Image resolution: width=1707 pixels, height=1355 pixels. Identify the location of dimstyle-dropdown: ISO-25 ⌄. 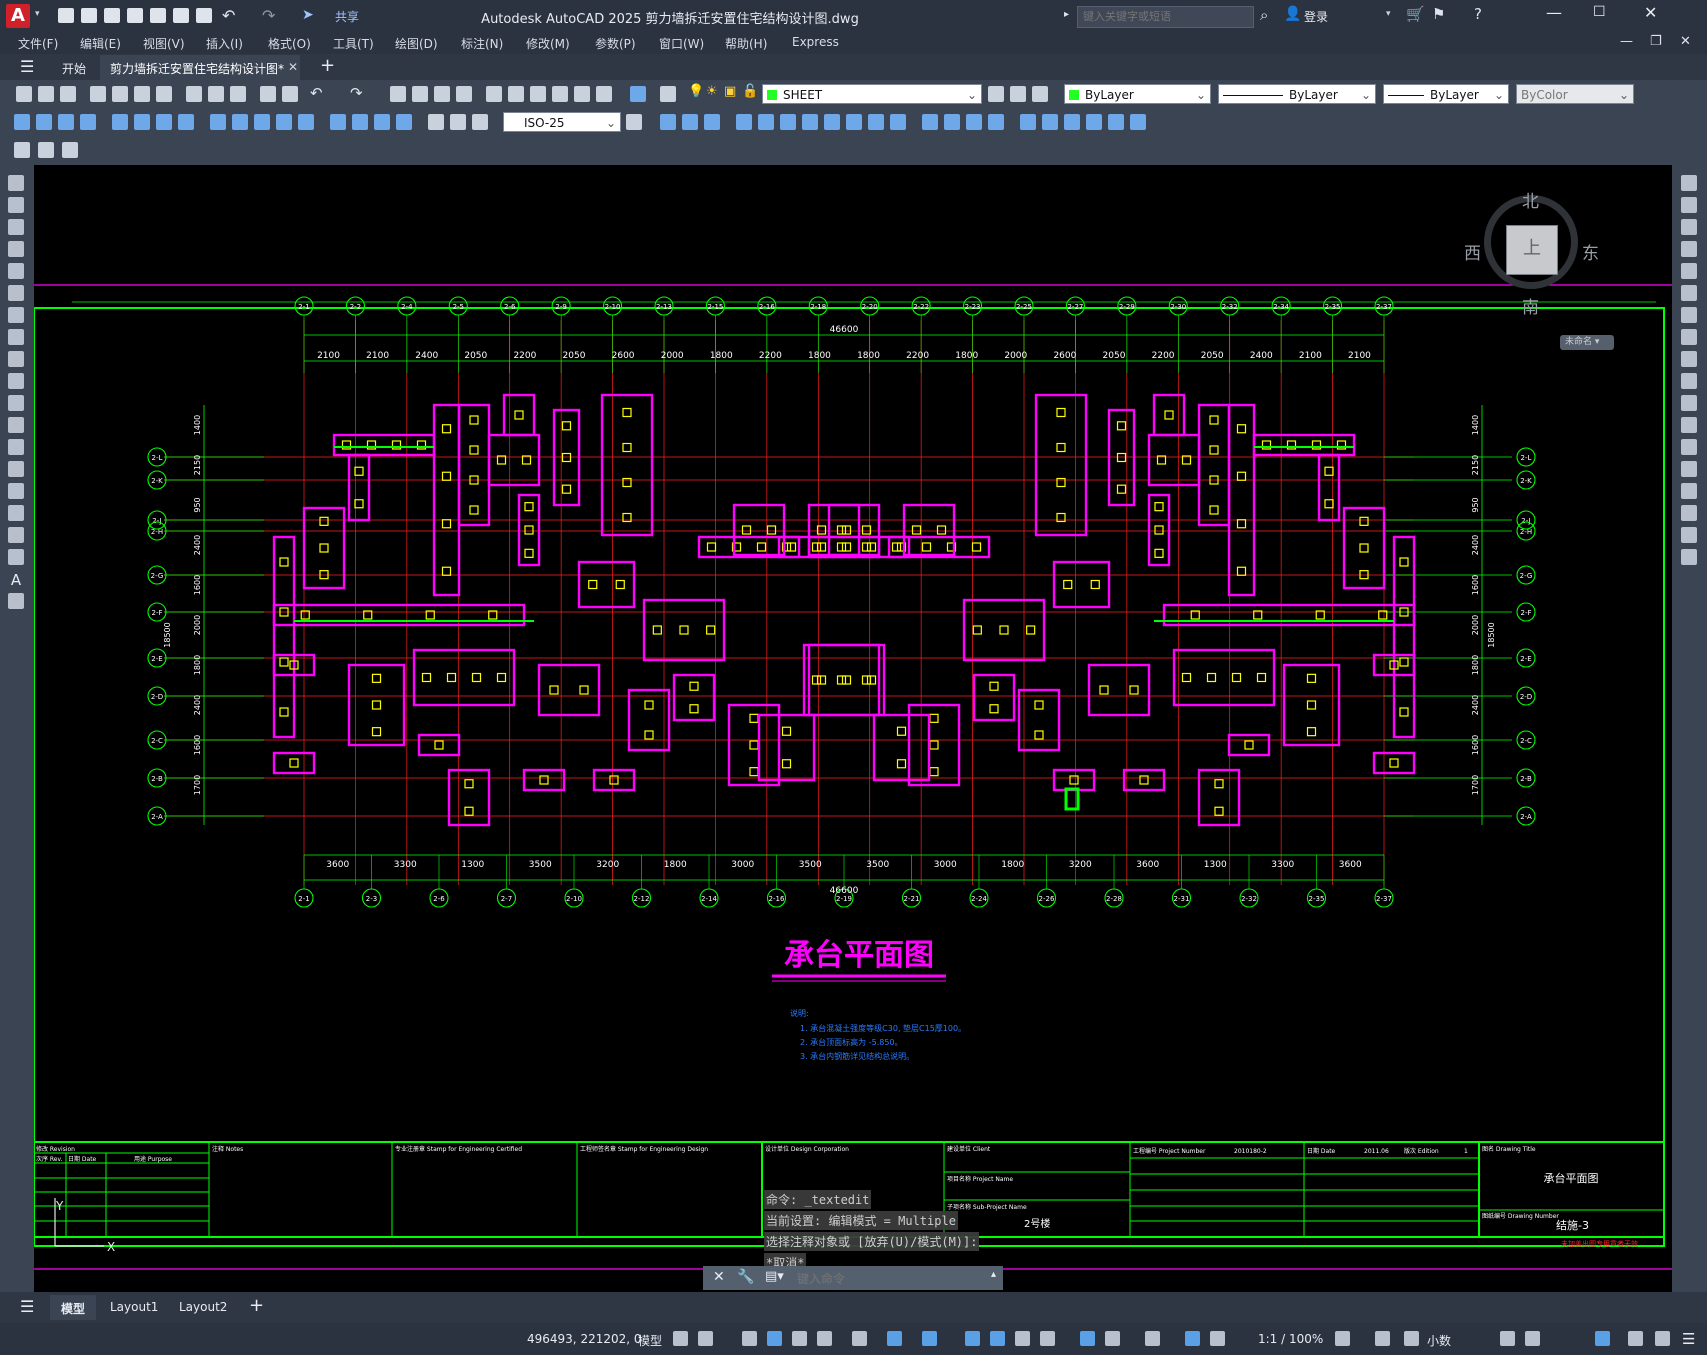
(562, 122).